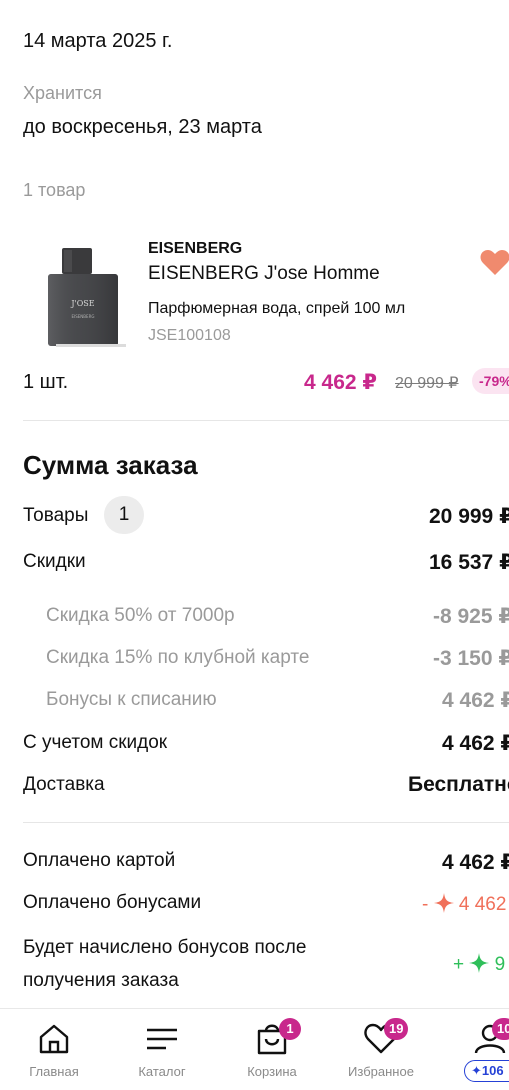  What do you see at coordinates (195, 248) in the screenshot?
I see `product-brand: EISENBERG` at bounding box center [195, 248].